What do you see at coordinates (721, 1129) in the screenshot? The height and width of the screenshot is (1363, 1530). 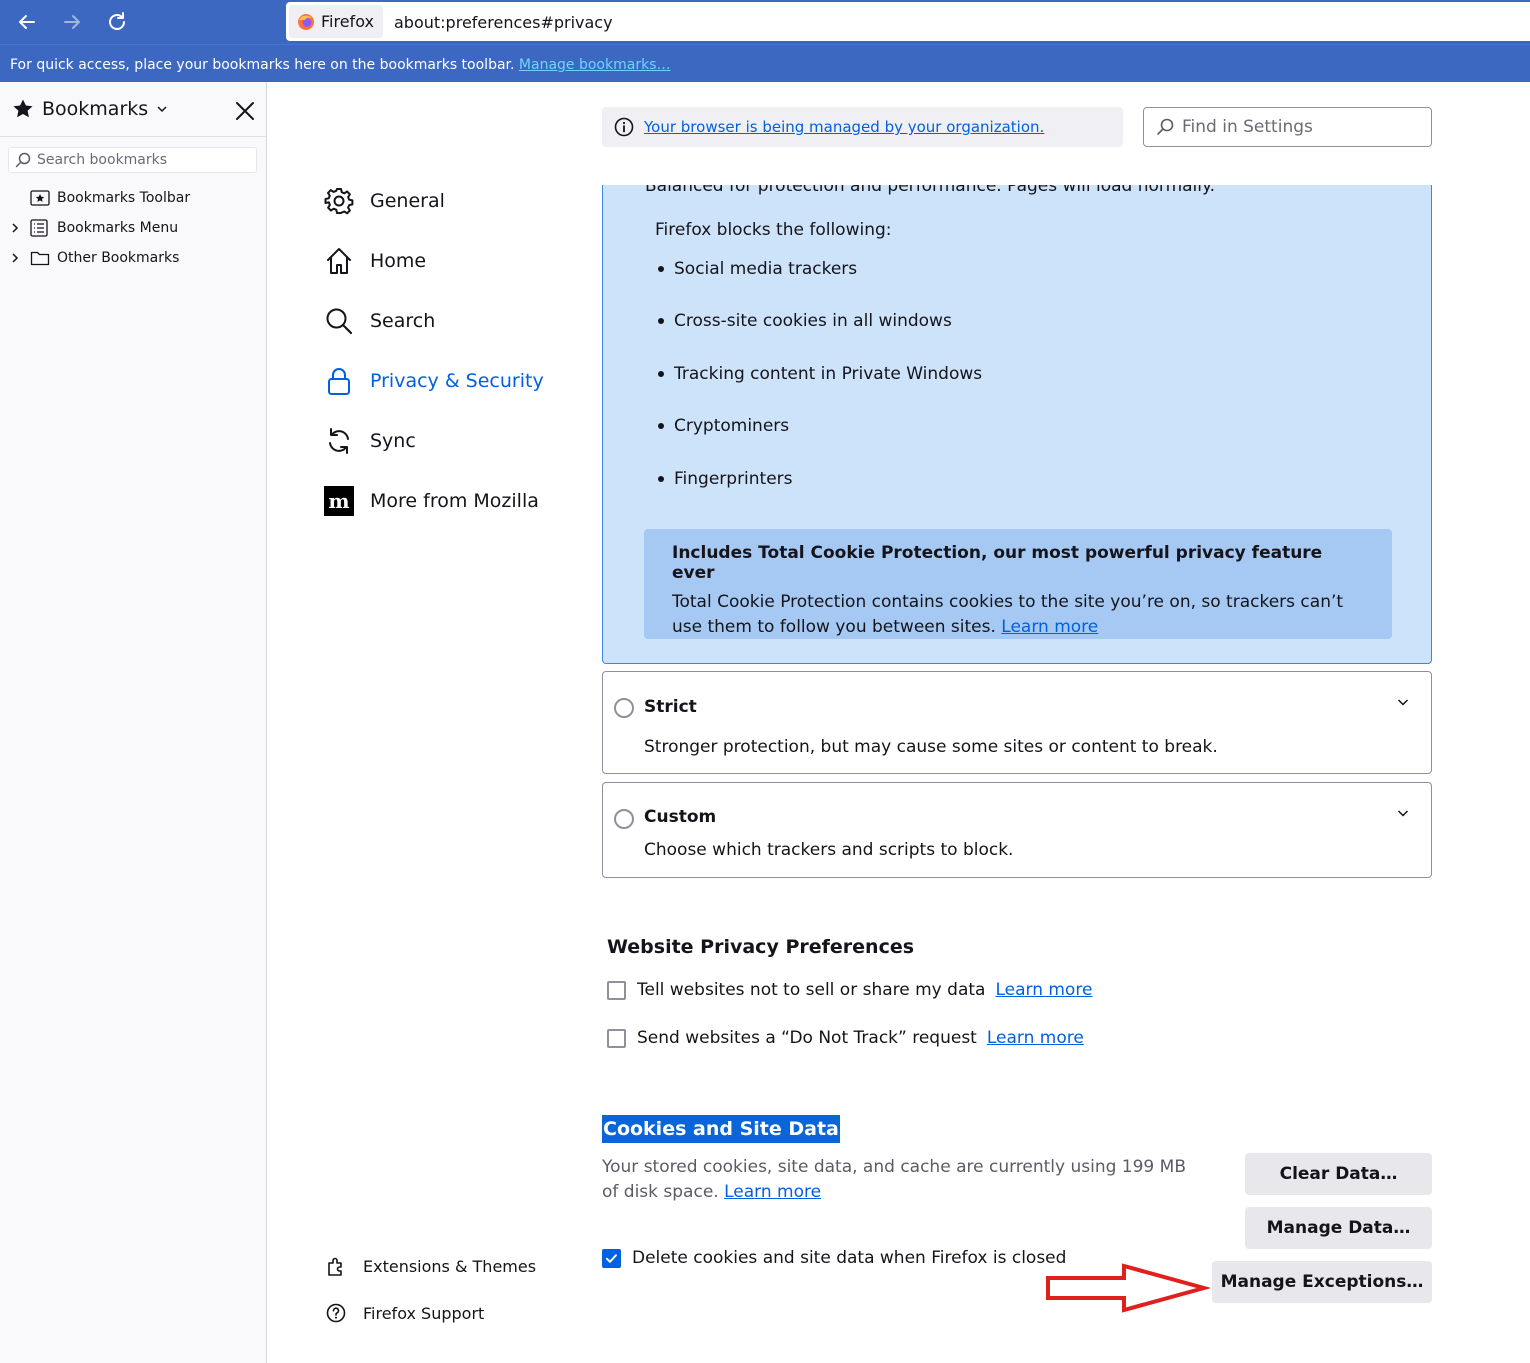 I see `cookies-section-title: Cookies and Site Data` at bounding box center [721, 1129].